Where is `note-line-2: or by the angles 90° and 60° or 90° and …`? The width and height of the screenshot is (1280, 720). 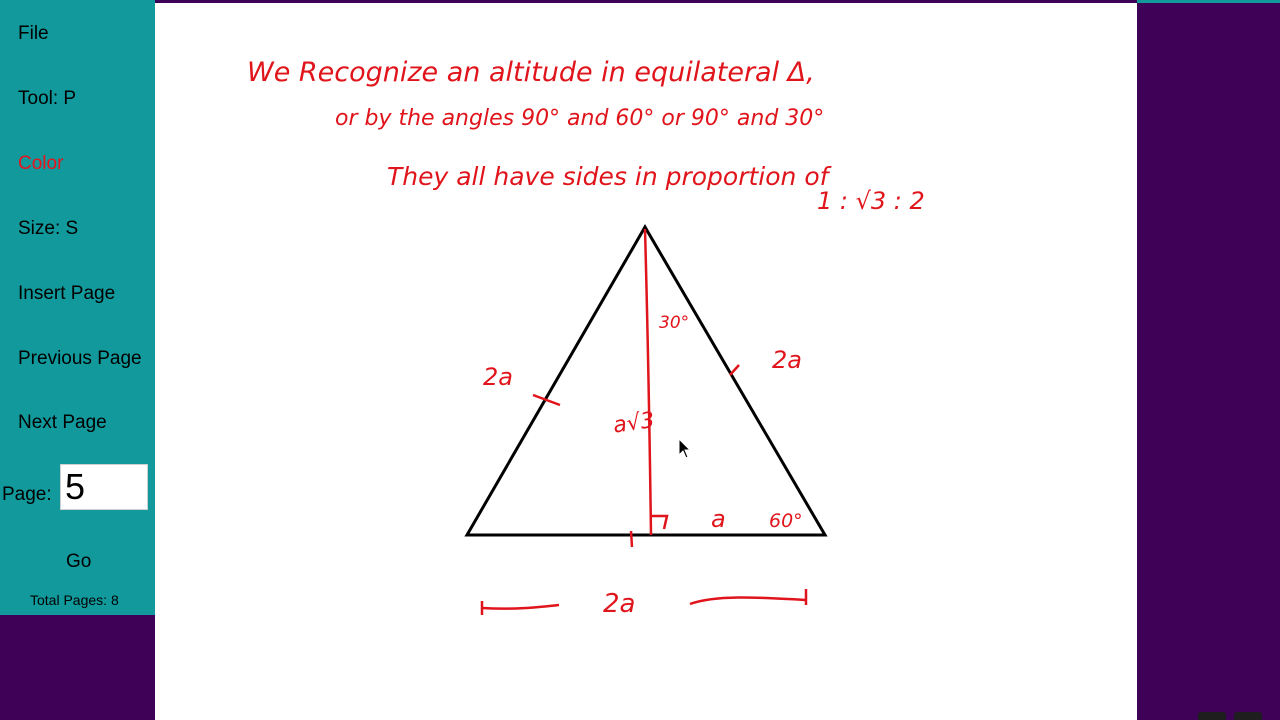
note-line-2: or by the angles 90° and 60° or 90° and … is located at coordinates (579, 118).